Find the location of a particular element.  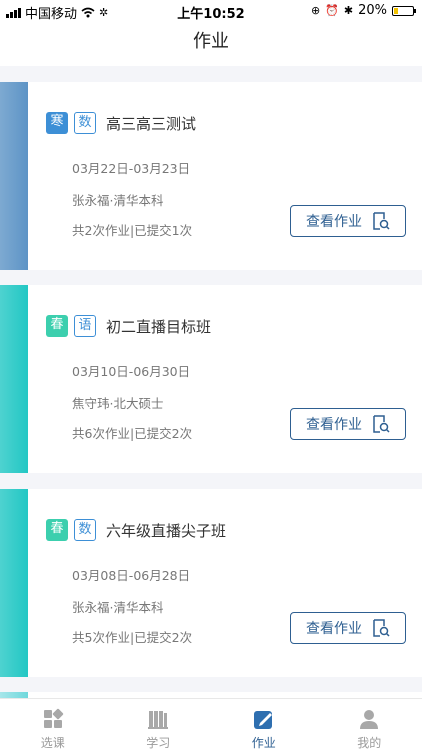

edit-icon is located at coordinates (264, 719).